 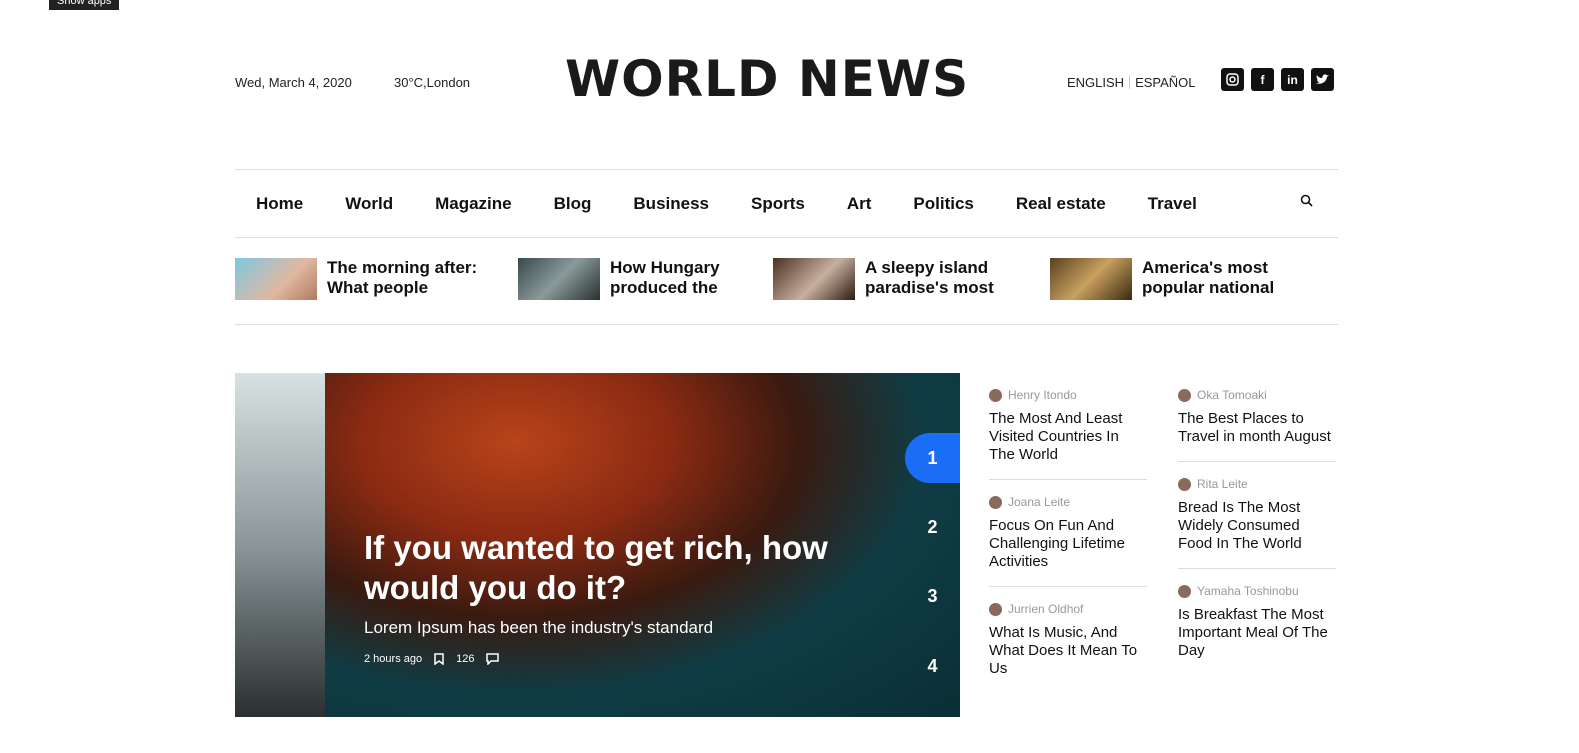 I want to click on trending-item: The morning after: What people, so click(x=366, y=279).